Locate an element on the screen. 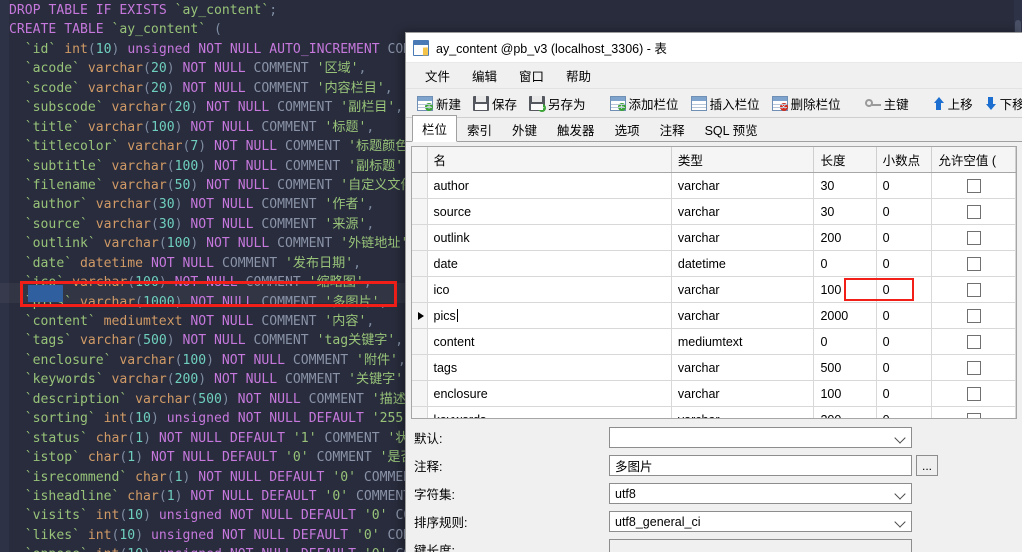 This screenshot has width=1022, height=552. toolbar-move-down: 下移 is located at coordinates (1001, 103).